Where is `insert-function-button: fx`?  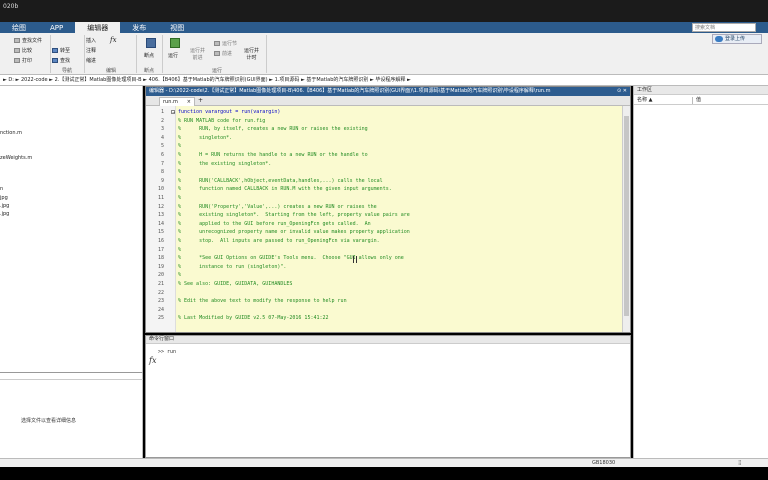
insert-function-button: fx is located at coordinates (113, 40).